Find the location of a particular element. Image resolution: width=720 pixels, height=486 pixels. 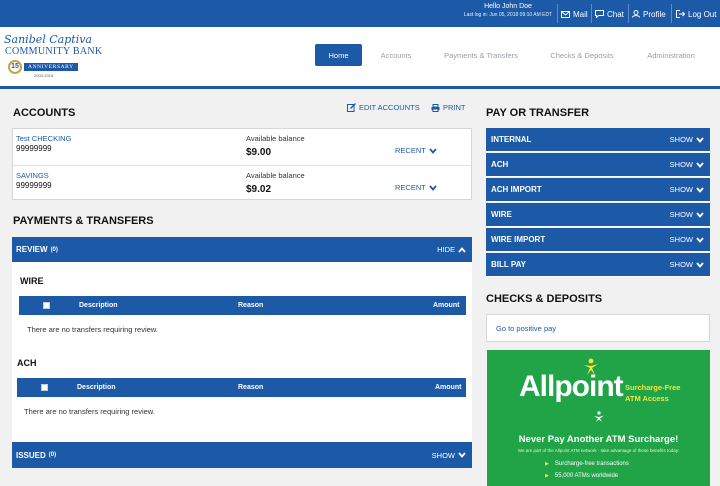

pay-item-label: WIRE IMPORT is located at coordinates (518, 239).